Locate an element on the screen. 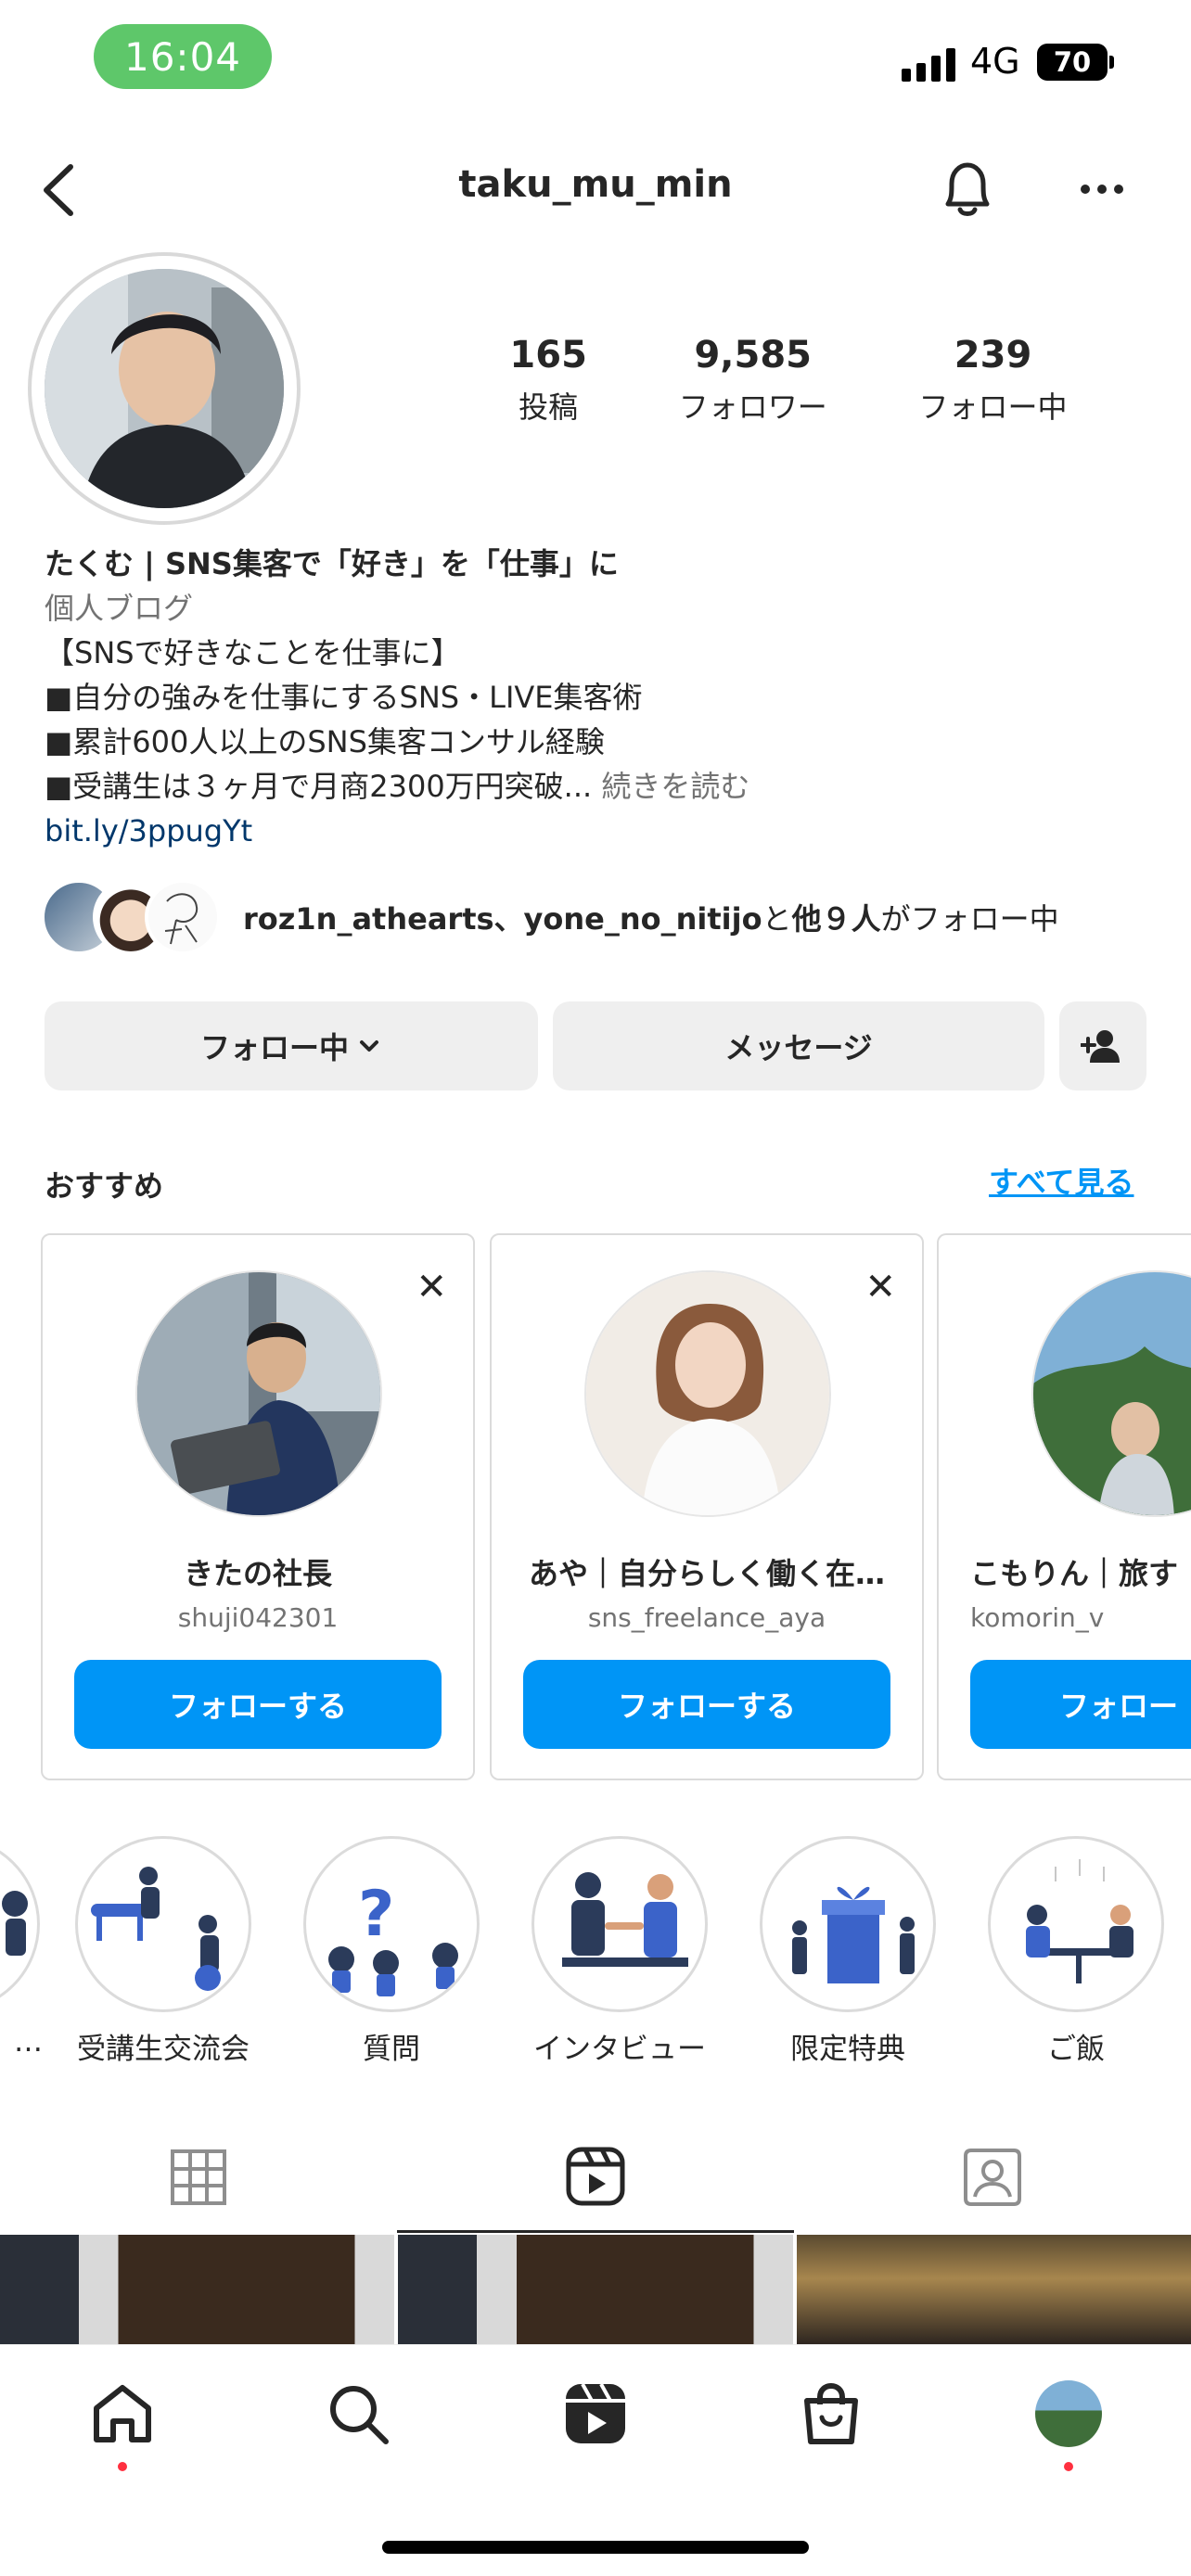  suggestion-name: こもりん｜旅す is located at coordinates (1074, 1573).